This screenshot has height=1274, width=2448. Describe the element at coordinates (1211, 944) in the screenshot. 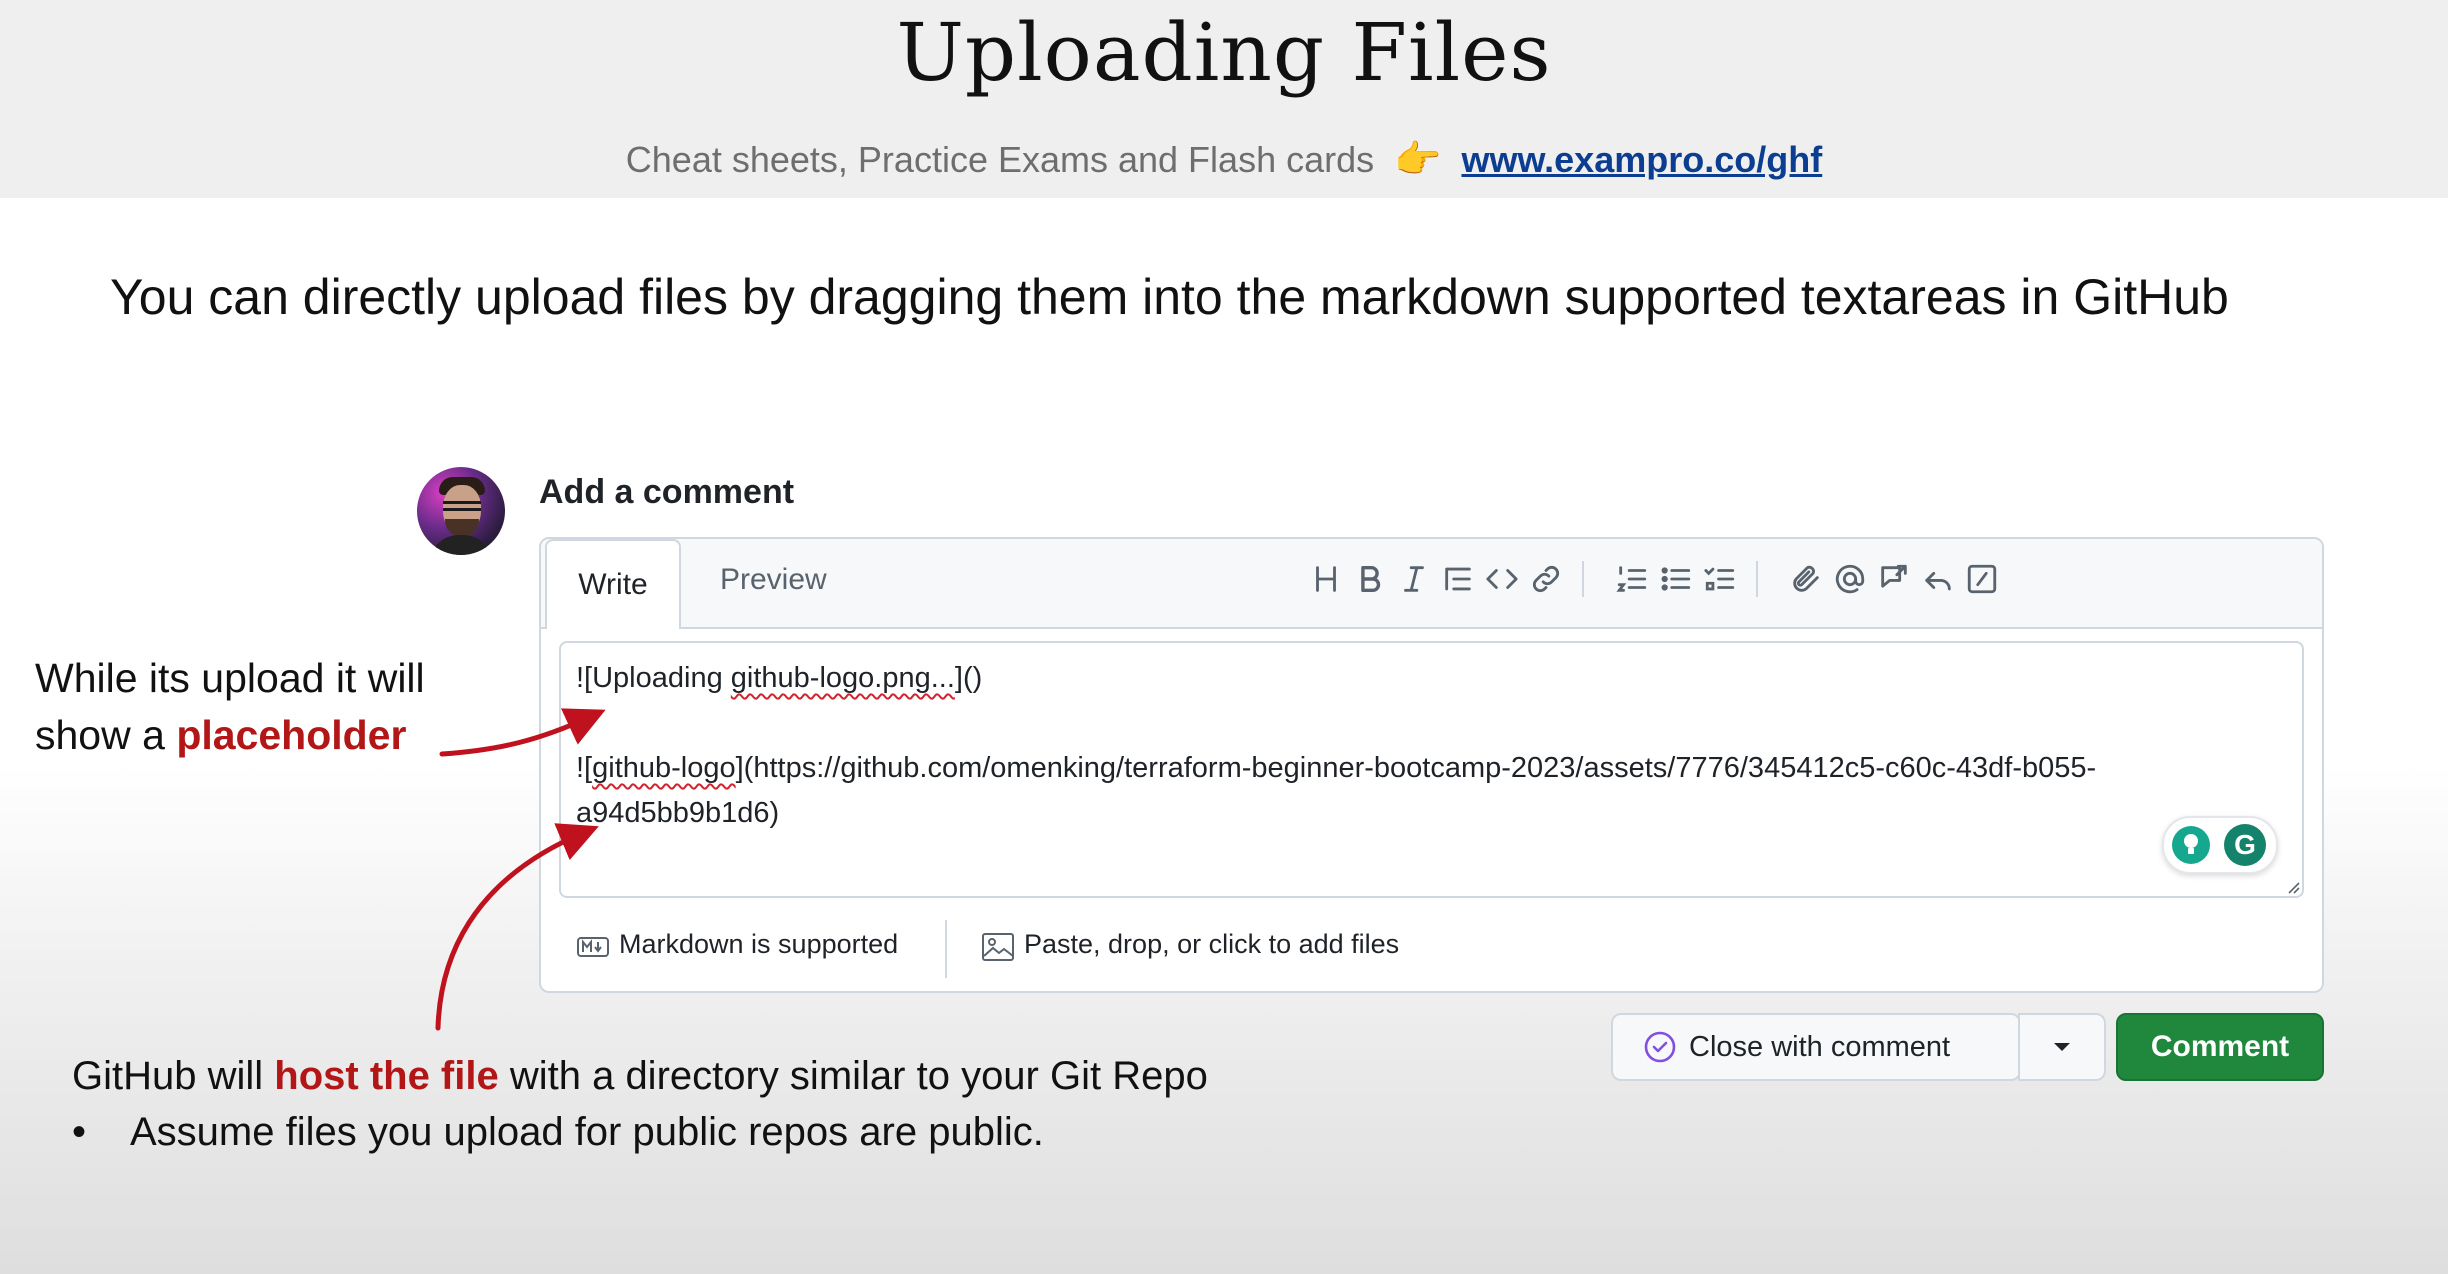

I see `add-files-link: Paste, drop, or click to add files` at that location.